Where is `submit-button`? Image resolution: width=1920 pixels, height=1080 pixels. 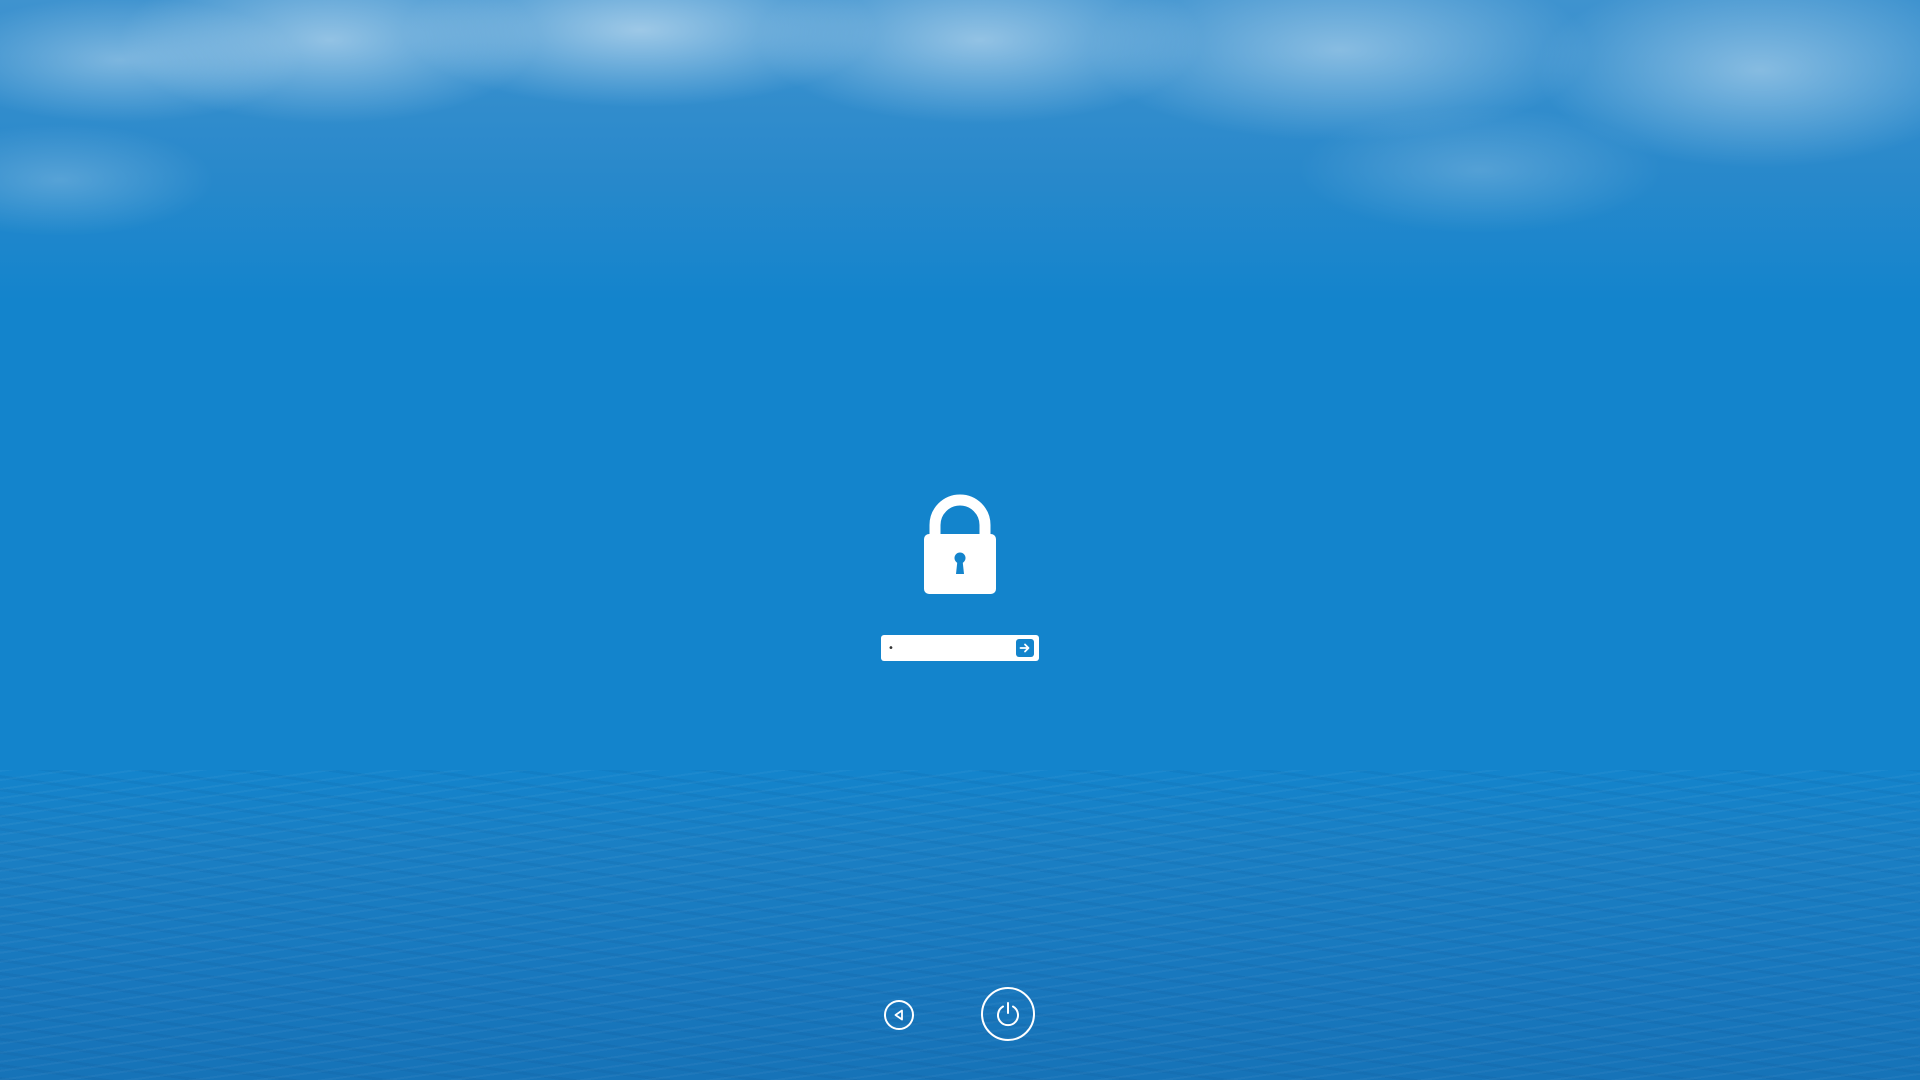
submit-button is located at coordinates (1025, 648).